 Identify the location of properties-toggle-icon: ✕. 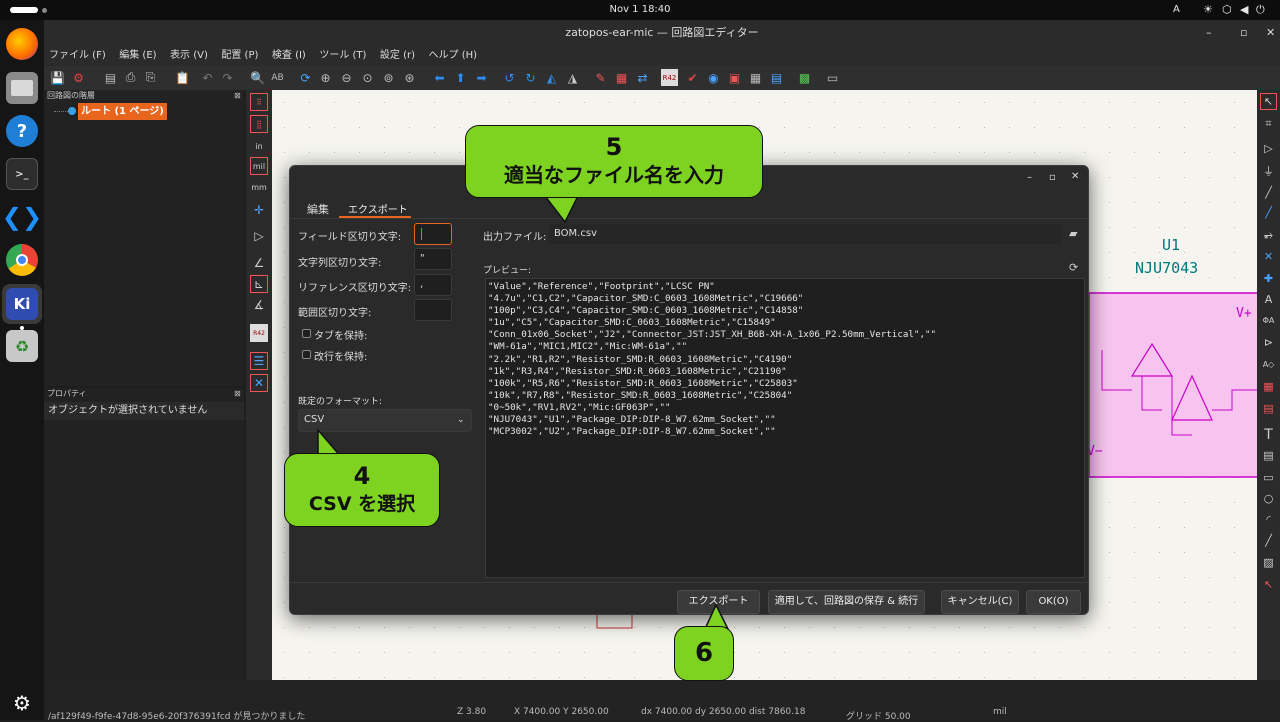
(259, 383).